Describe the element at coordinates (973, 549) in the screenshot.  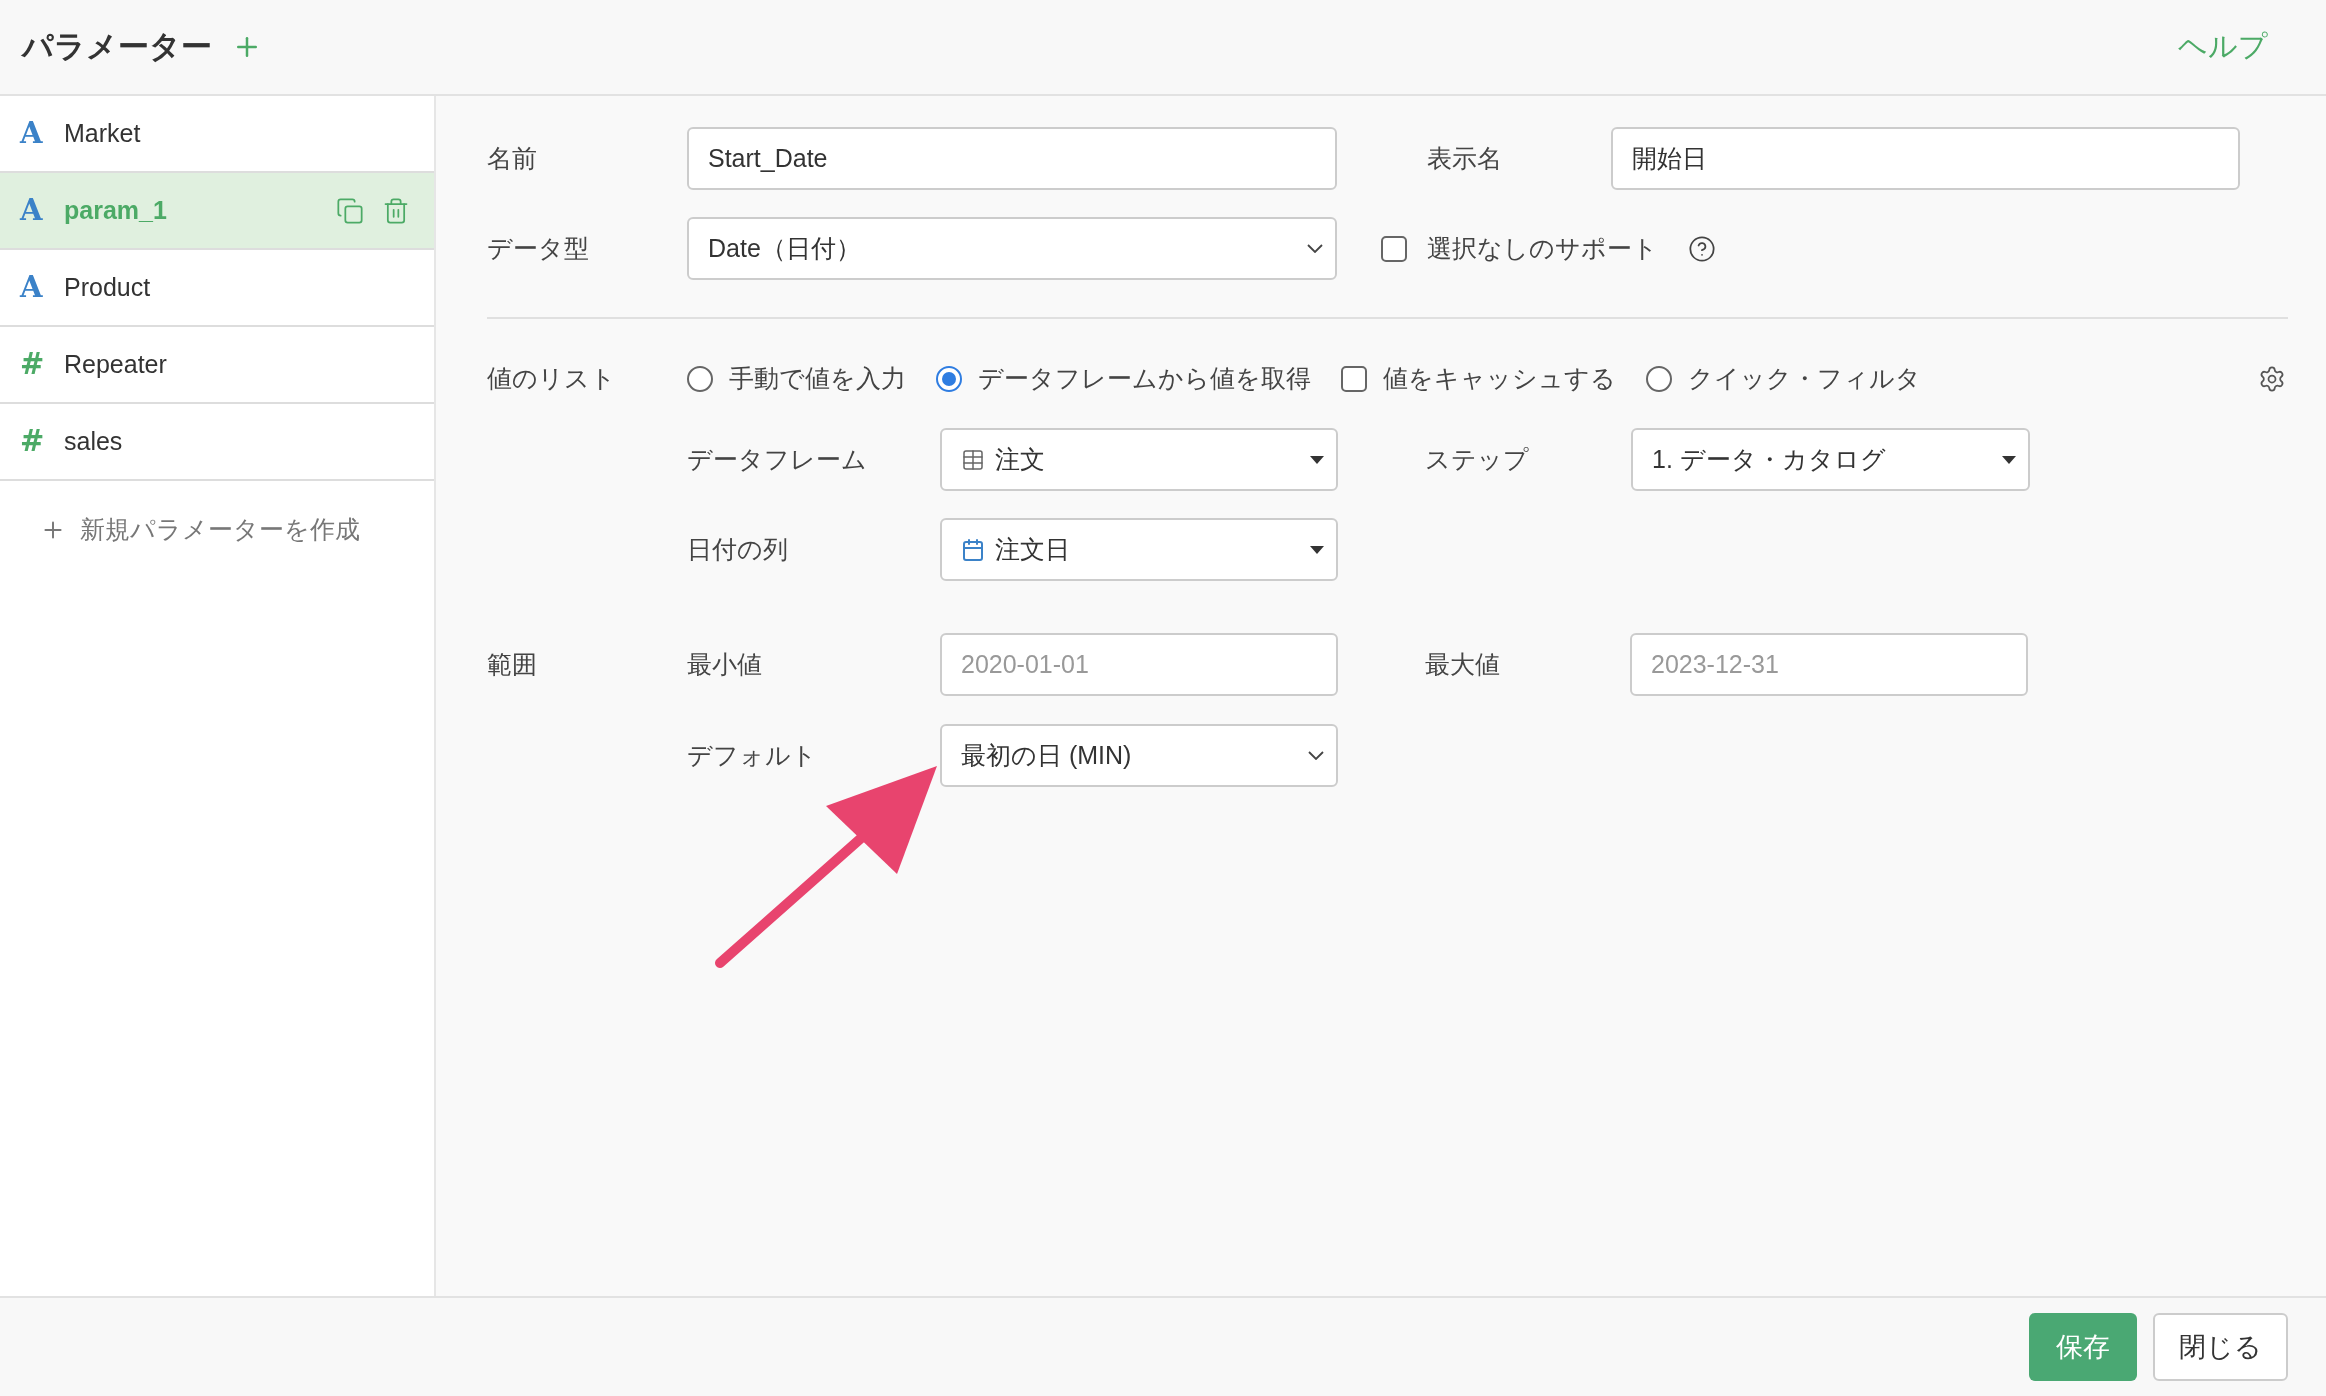
I see `calendar-icon` at that location.